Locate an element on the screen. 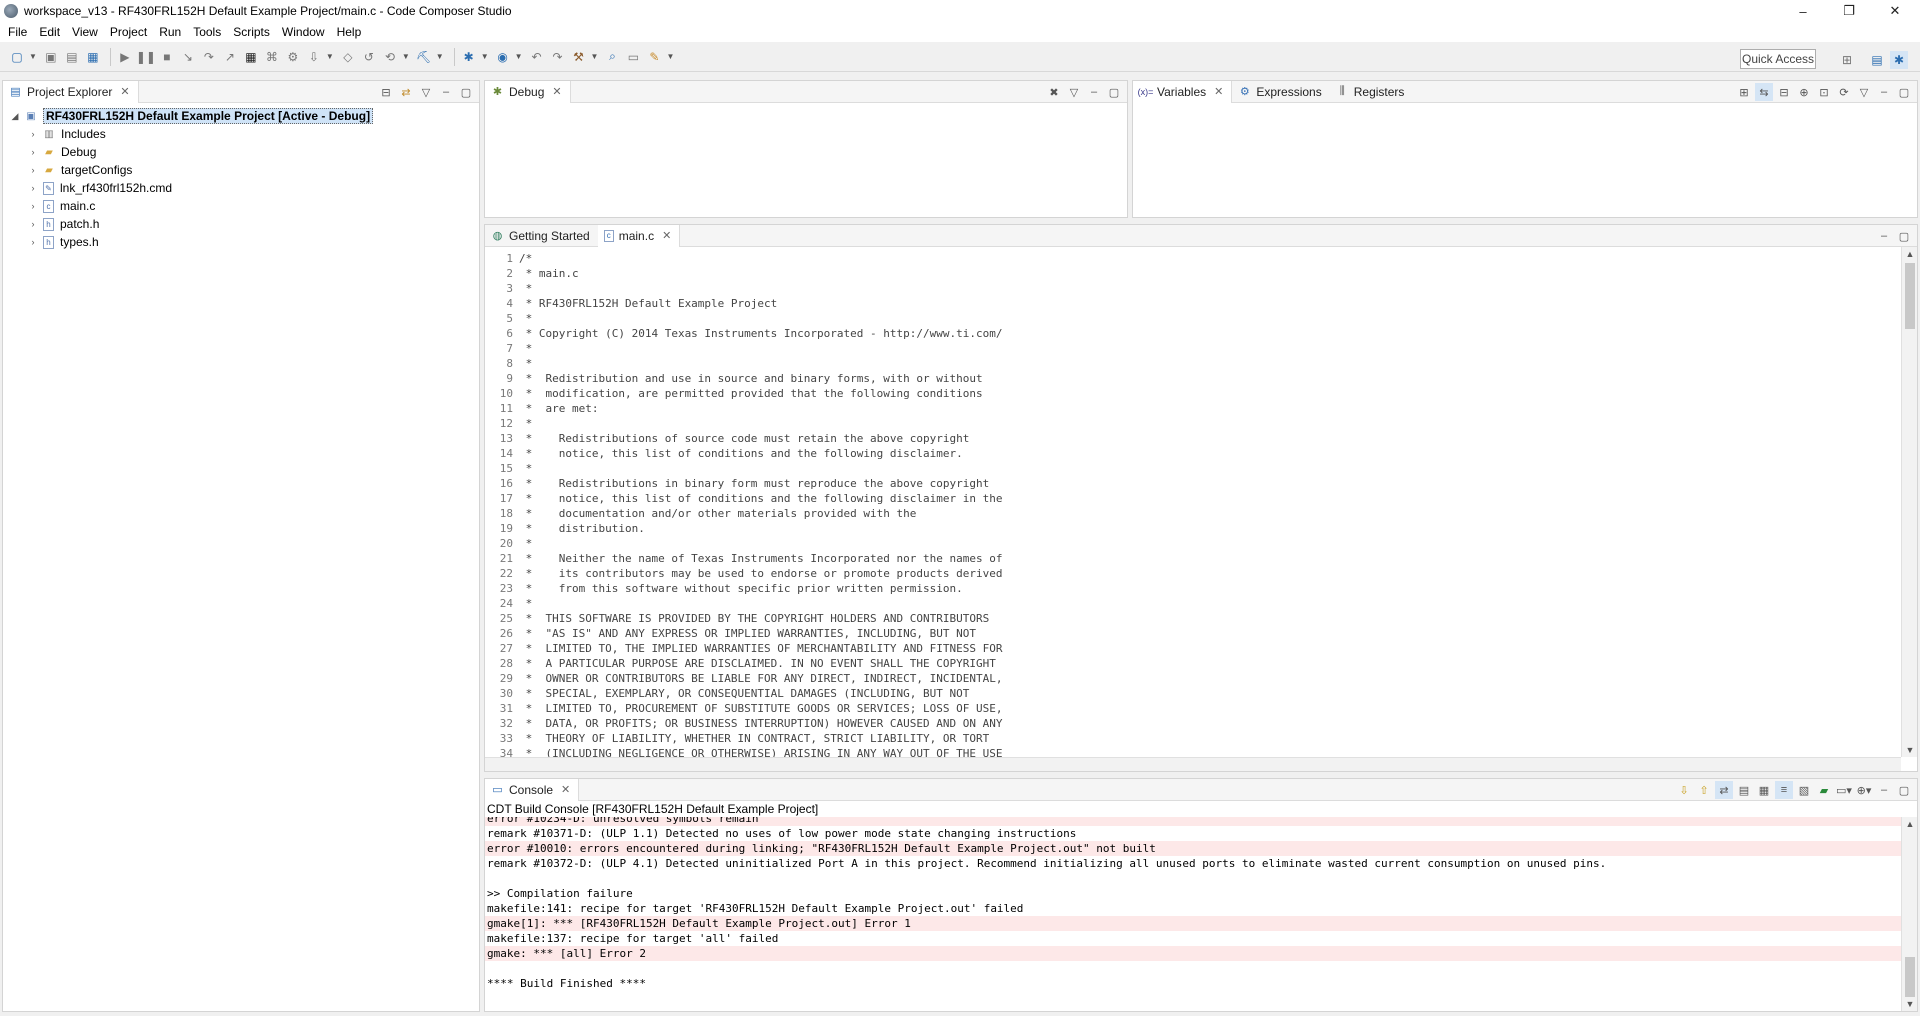 The width and height of the screenshot is (1920, 1016). save-icon: ▣ is located at coordinates (51, 57).